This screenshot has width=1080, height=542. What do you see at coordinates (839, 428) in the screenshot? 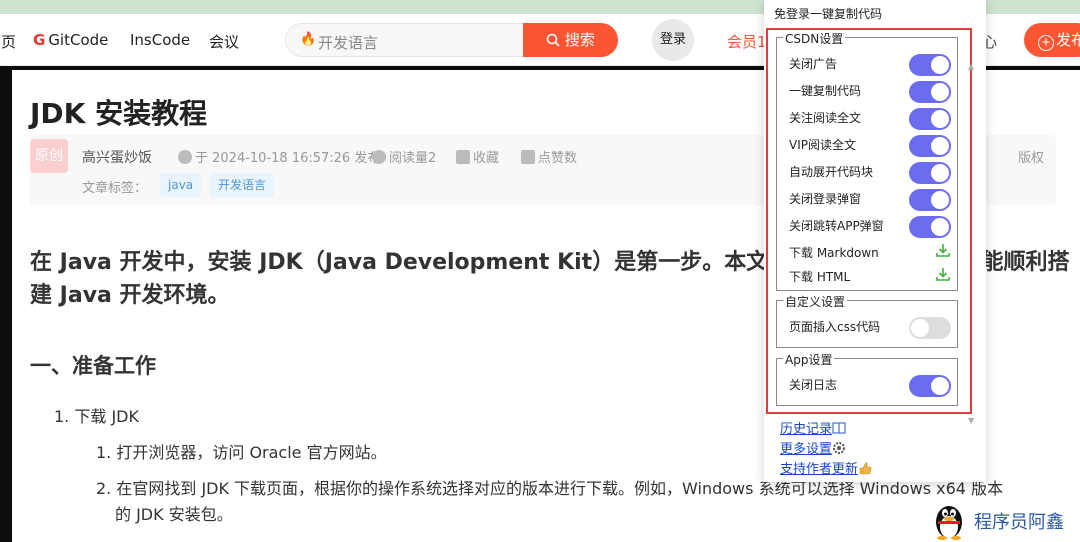
I see `book-icon` at bounding box center [839, 428].